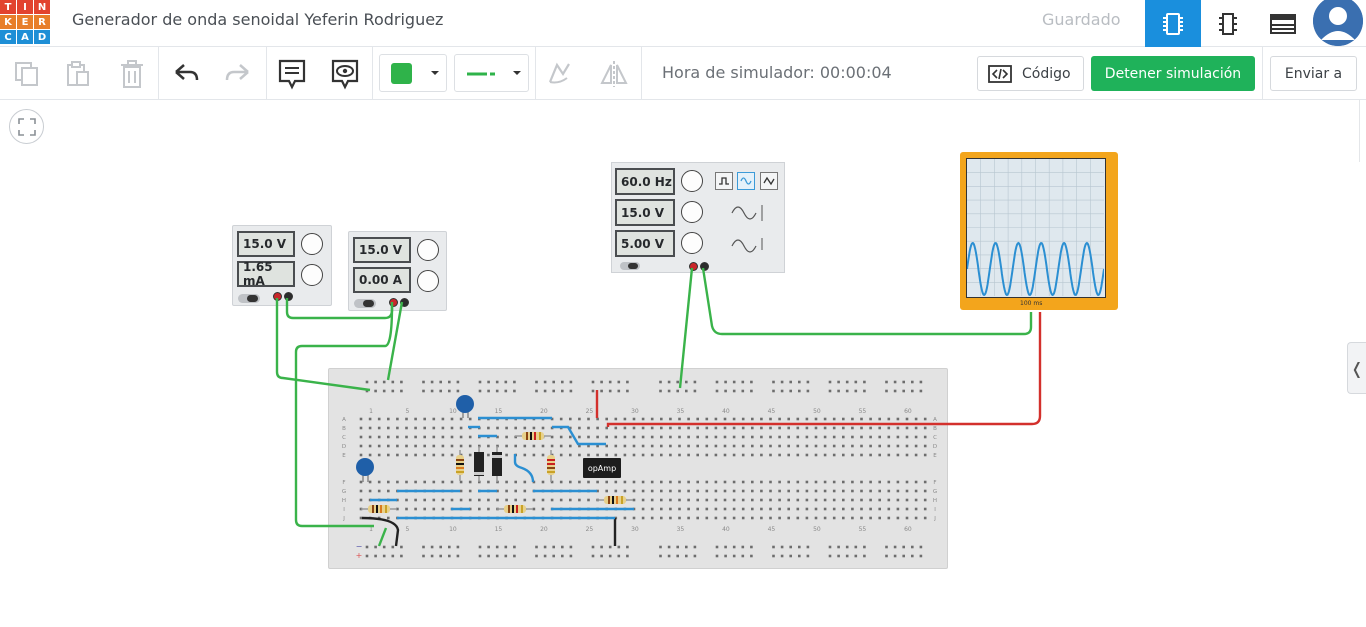 This screenshot has width=1366, height=627. Describe the element at coordinates (746, 181) in the screenshot. I see `sine-wave-button` at that location.